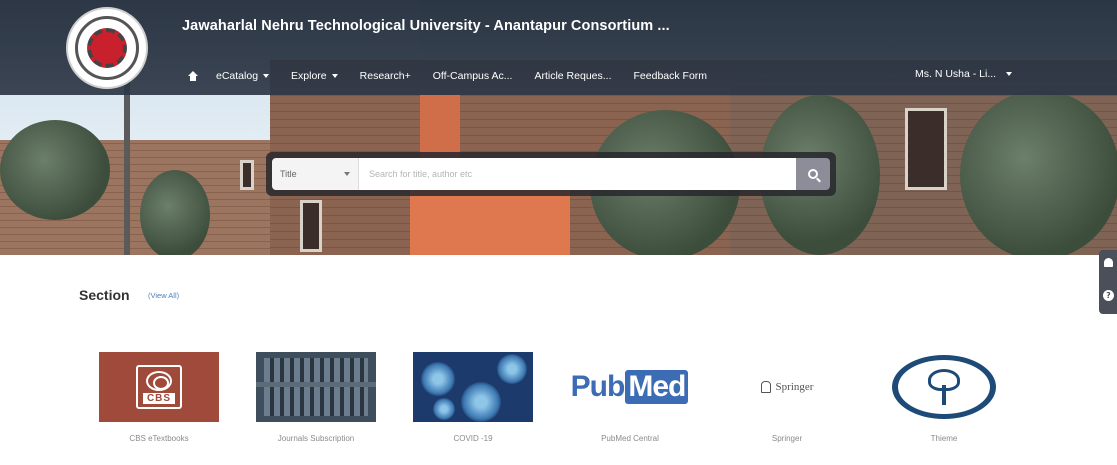 The height and width of the screenshot is (465, 1117). Describe the element at coordinates (794, 387) in the screenshot. I see `springer-logo-text: Springer` at that location.